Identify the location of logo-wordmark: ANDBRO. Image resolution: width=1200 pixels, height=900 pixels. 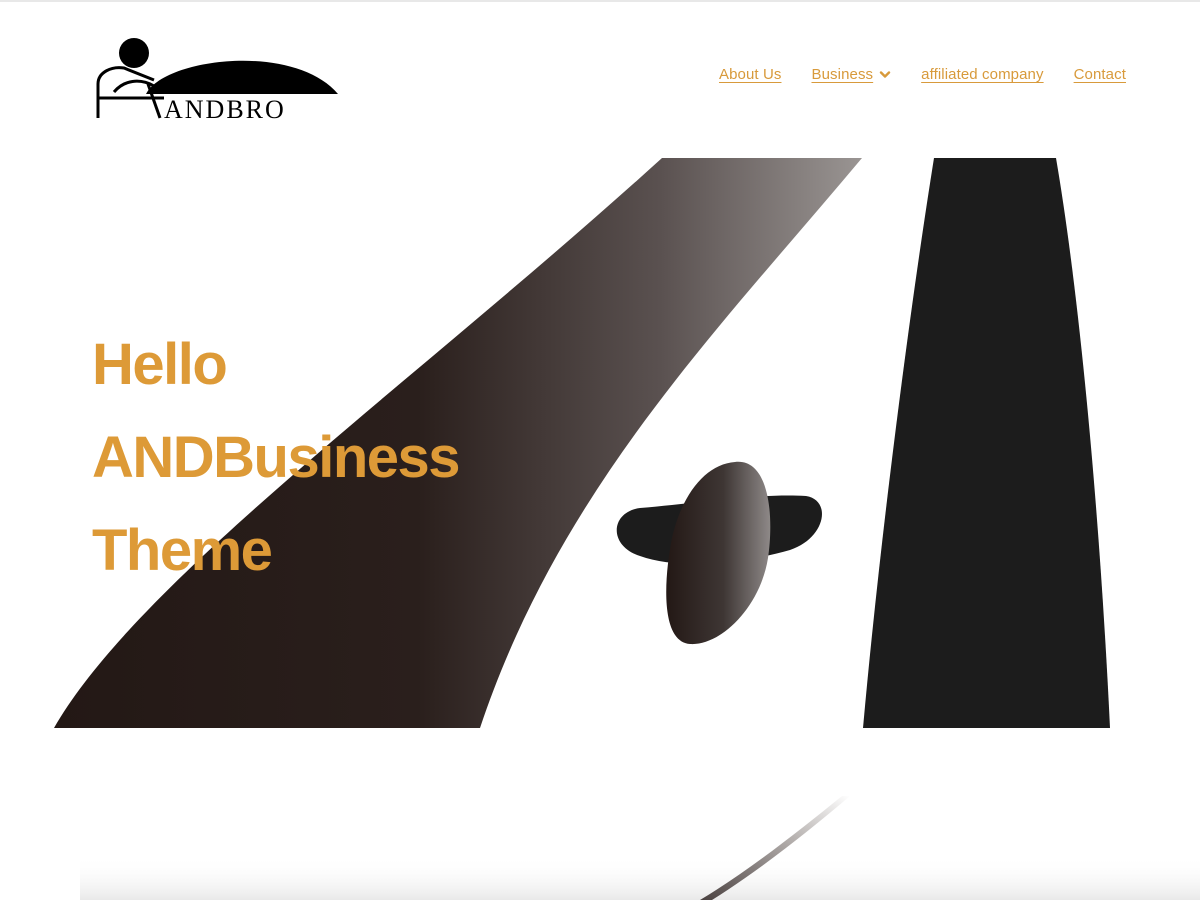
(225, 108).